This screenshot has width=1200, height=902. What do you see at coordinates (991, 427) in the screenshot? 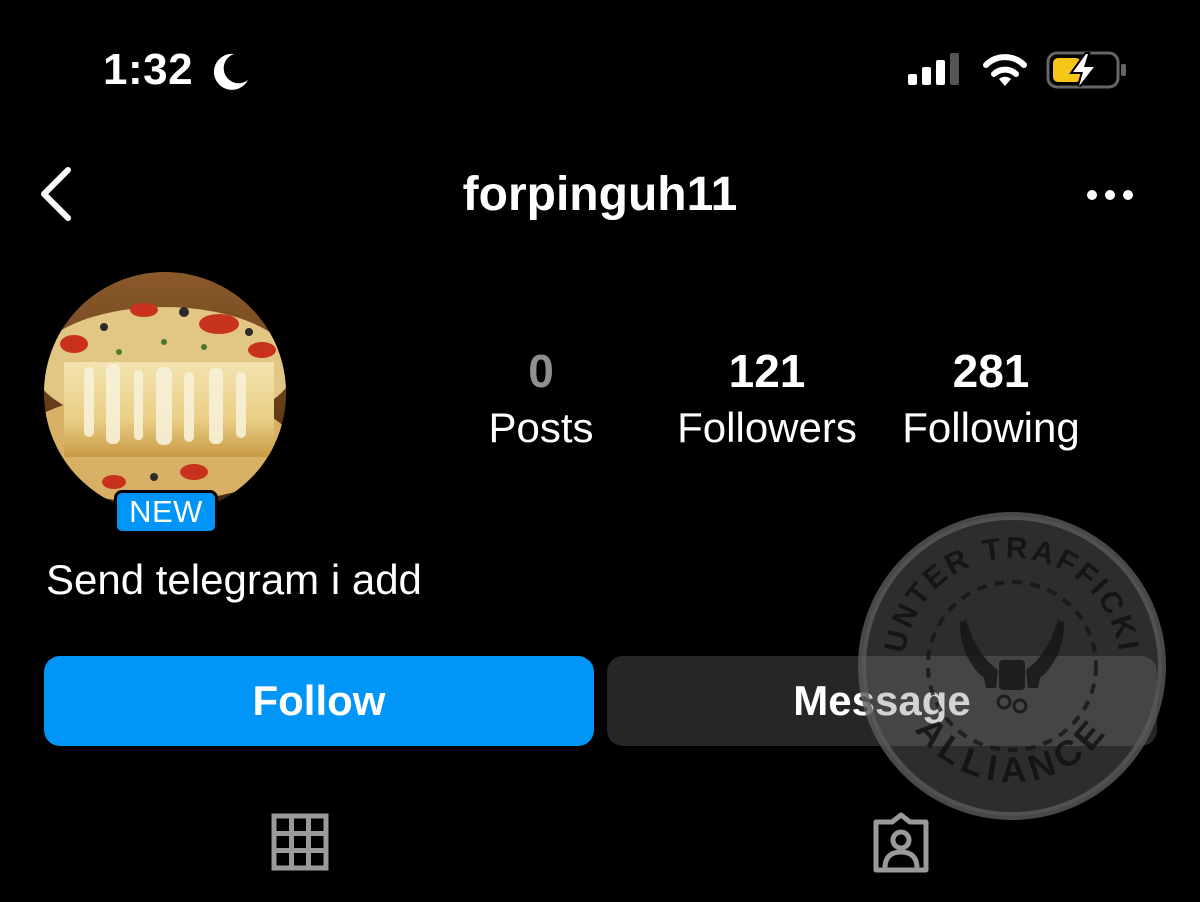
I see `stat-following-label: Following` at bounding box center [991, 427].